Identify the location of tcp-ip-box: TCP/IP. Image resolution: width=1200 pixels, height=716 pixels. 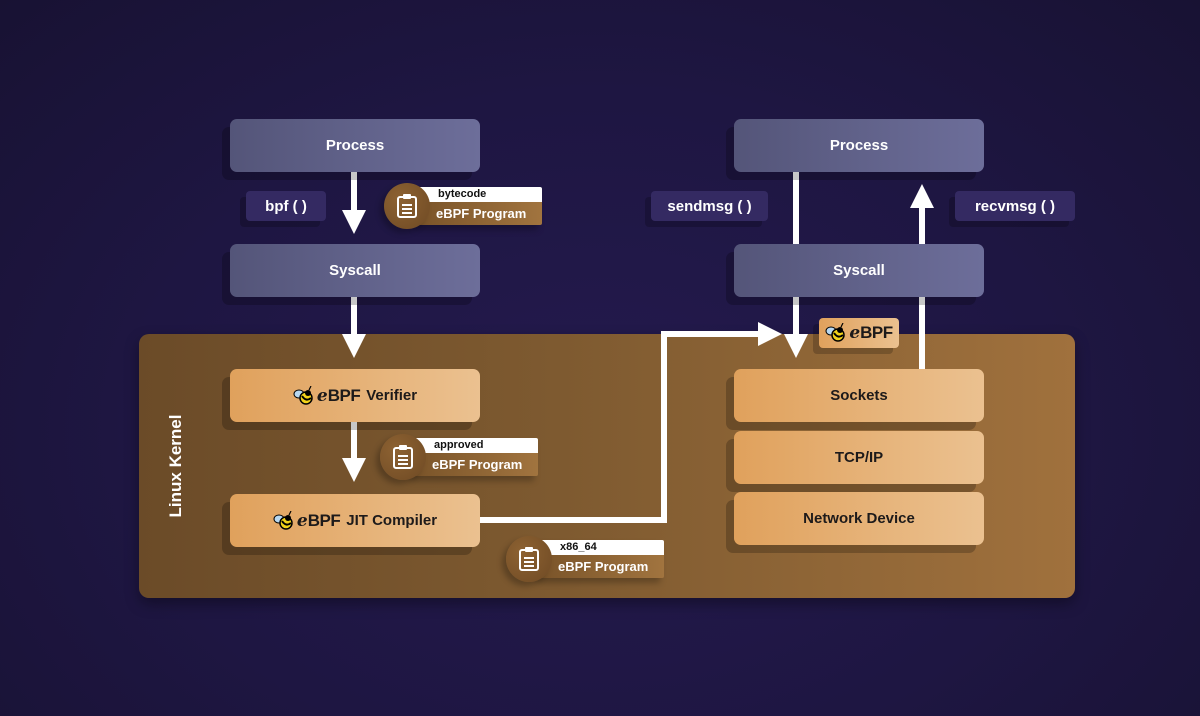
(859, 457).